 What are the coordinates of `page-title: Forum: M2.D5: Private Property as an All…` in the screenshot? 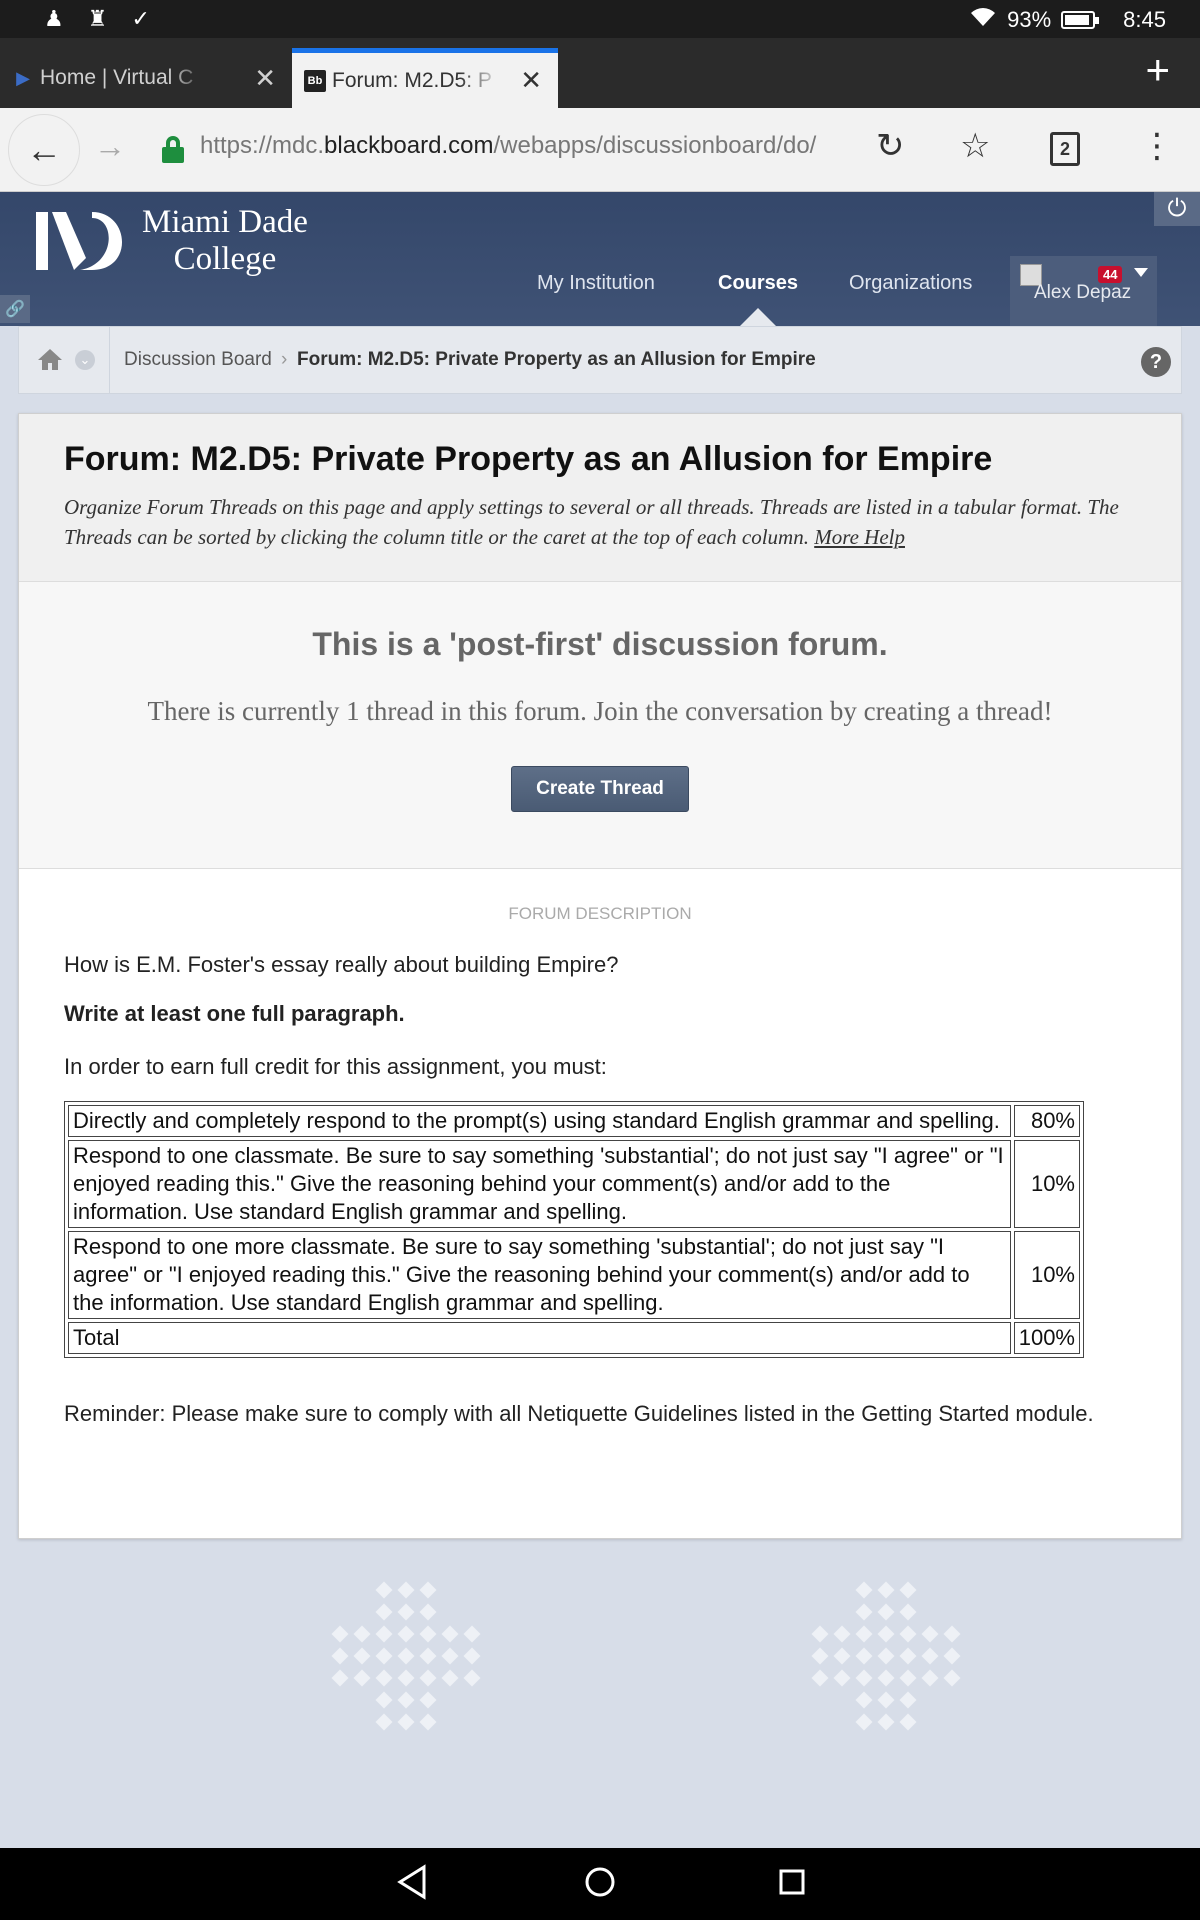 It's located at (528, 459).